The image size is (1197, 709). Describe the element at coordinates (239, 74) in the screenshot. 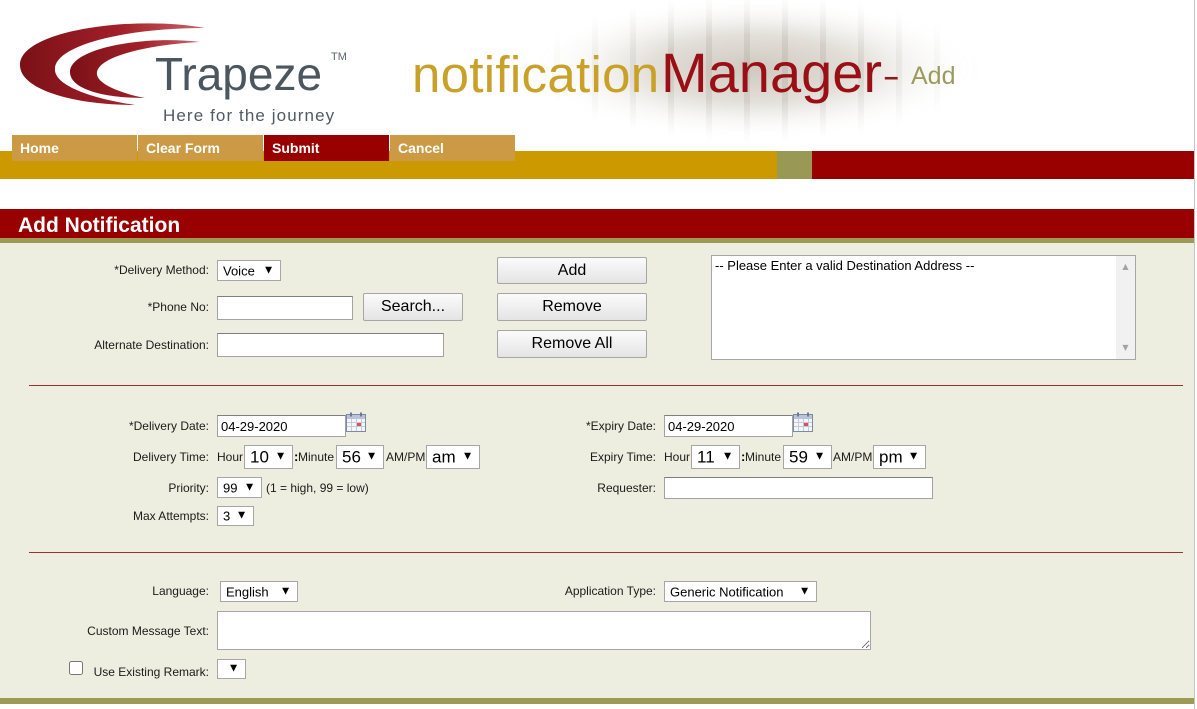

I see `brand-name: Trapeze` at that location.